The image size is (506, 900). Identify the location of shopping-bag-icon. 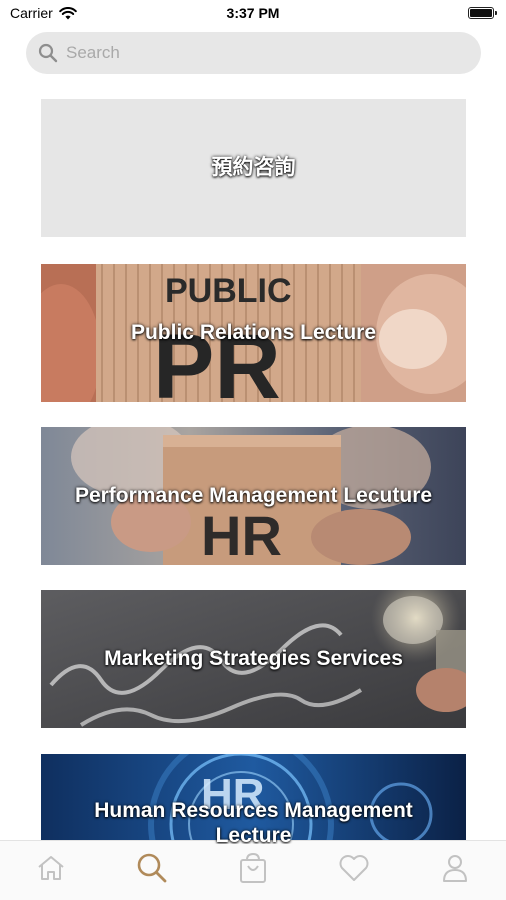
(252, 867).